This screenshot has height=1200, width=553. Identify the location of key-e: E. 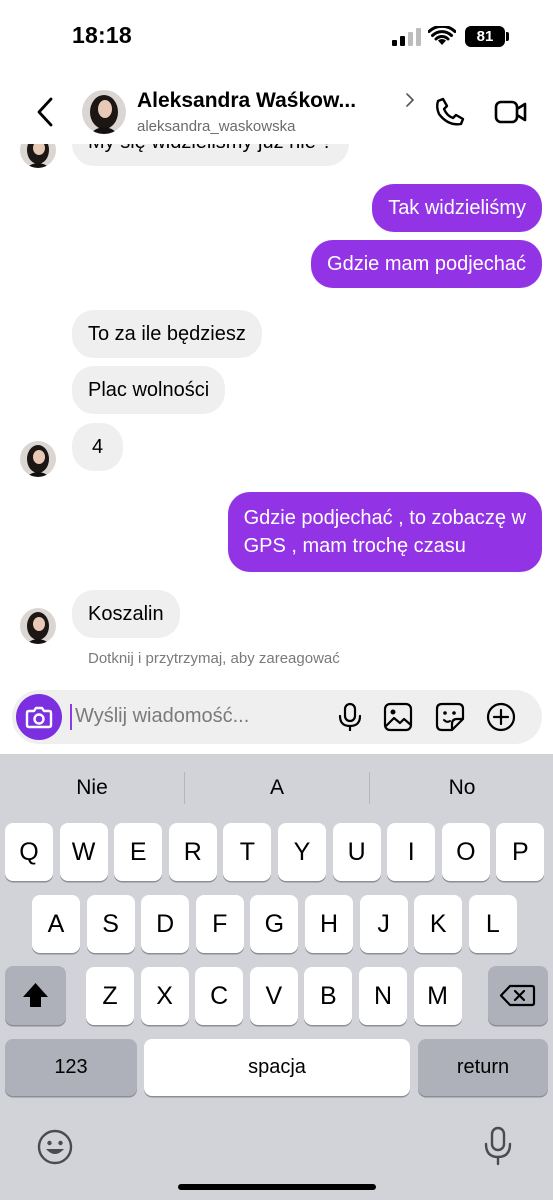
(138, 852).